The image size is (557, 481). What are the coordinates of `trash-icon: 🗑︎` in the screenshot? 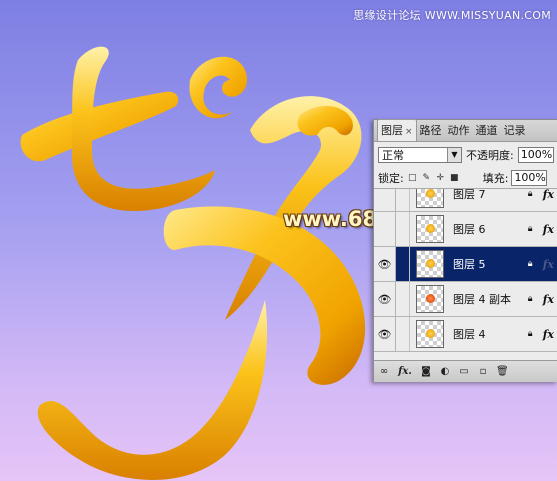 It's located at (502, 371).